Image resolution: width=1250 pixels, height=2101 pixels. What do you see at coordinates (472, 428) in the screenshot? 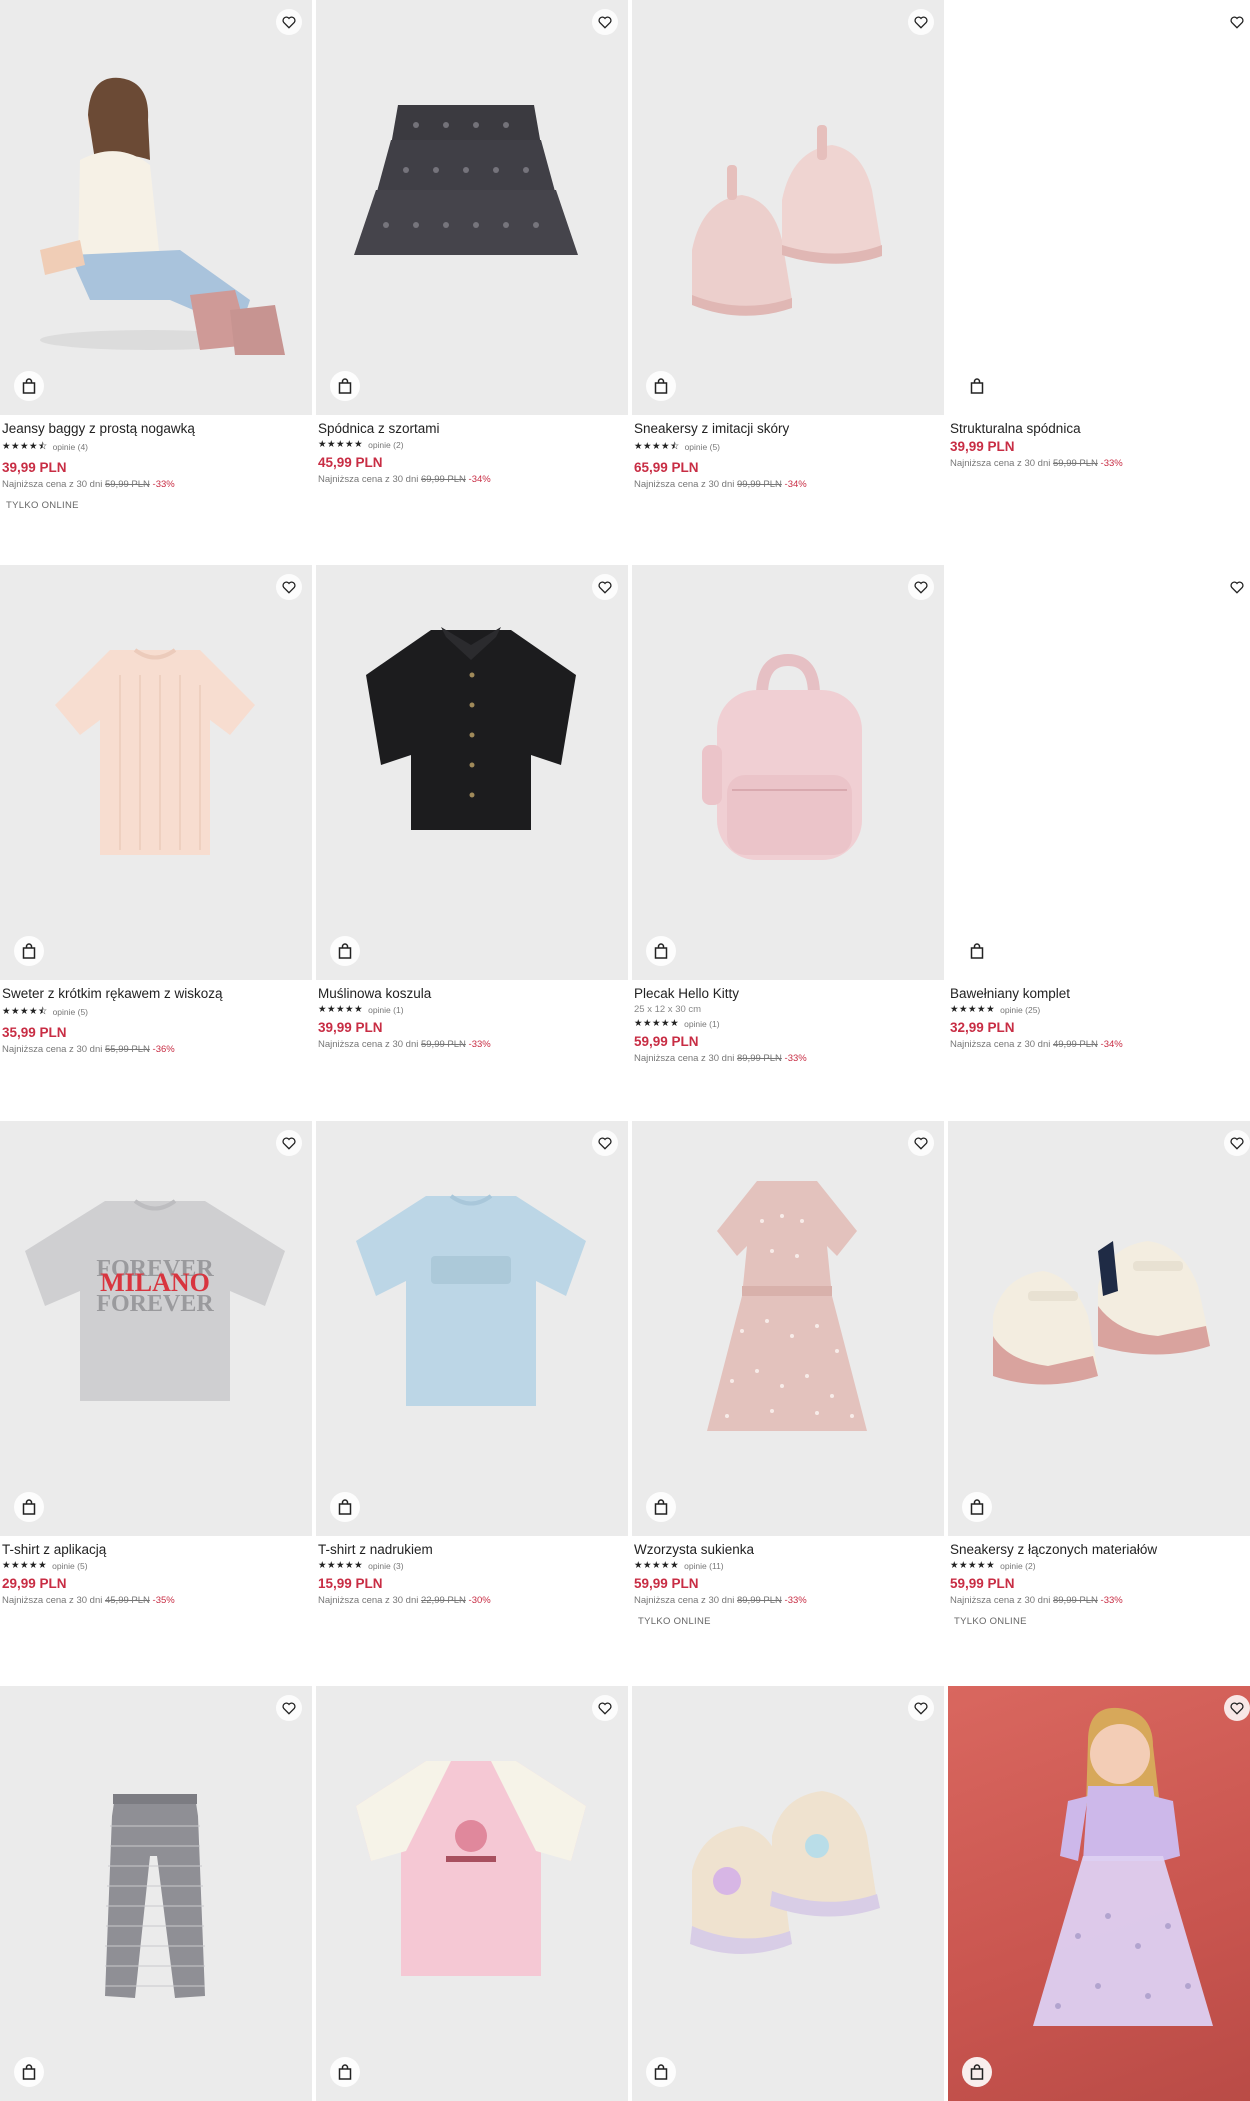
I see `product-name: Spódnica z szortami` at bounding box center [472, 428].